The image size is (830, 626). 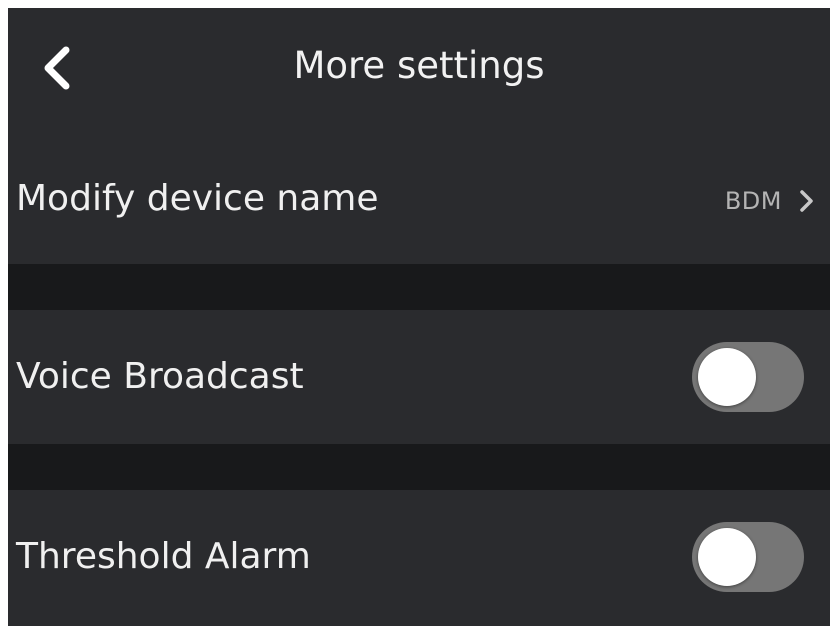 What do you see at coordinates (197, 198) in the screenshot?
I see `device-name-label: Modify device name` at bounding box center [197, 198].